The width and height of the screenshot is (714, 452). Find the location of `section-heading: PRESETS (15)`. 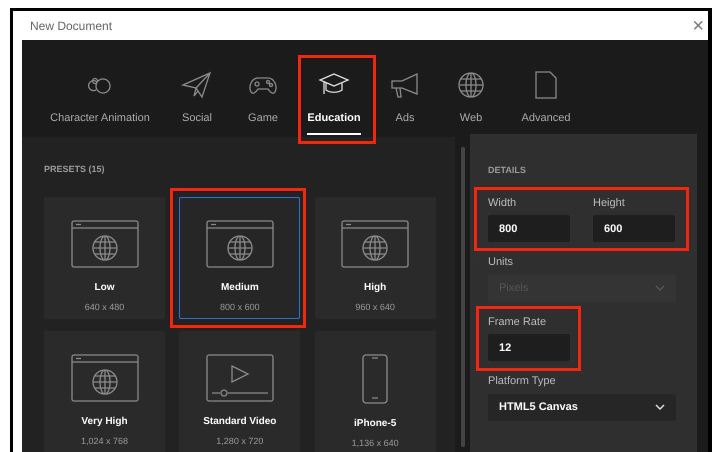

section-heading: PRESETS (15) is located at coordinates (75, 169).